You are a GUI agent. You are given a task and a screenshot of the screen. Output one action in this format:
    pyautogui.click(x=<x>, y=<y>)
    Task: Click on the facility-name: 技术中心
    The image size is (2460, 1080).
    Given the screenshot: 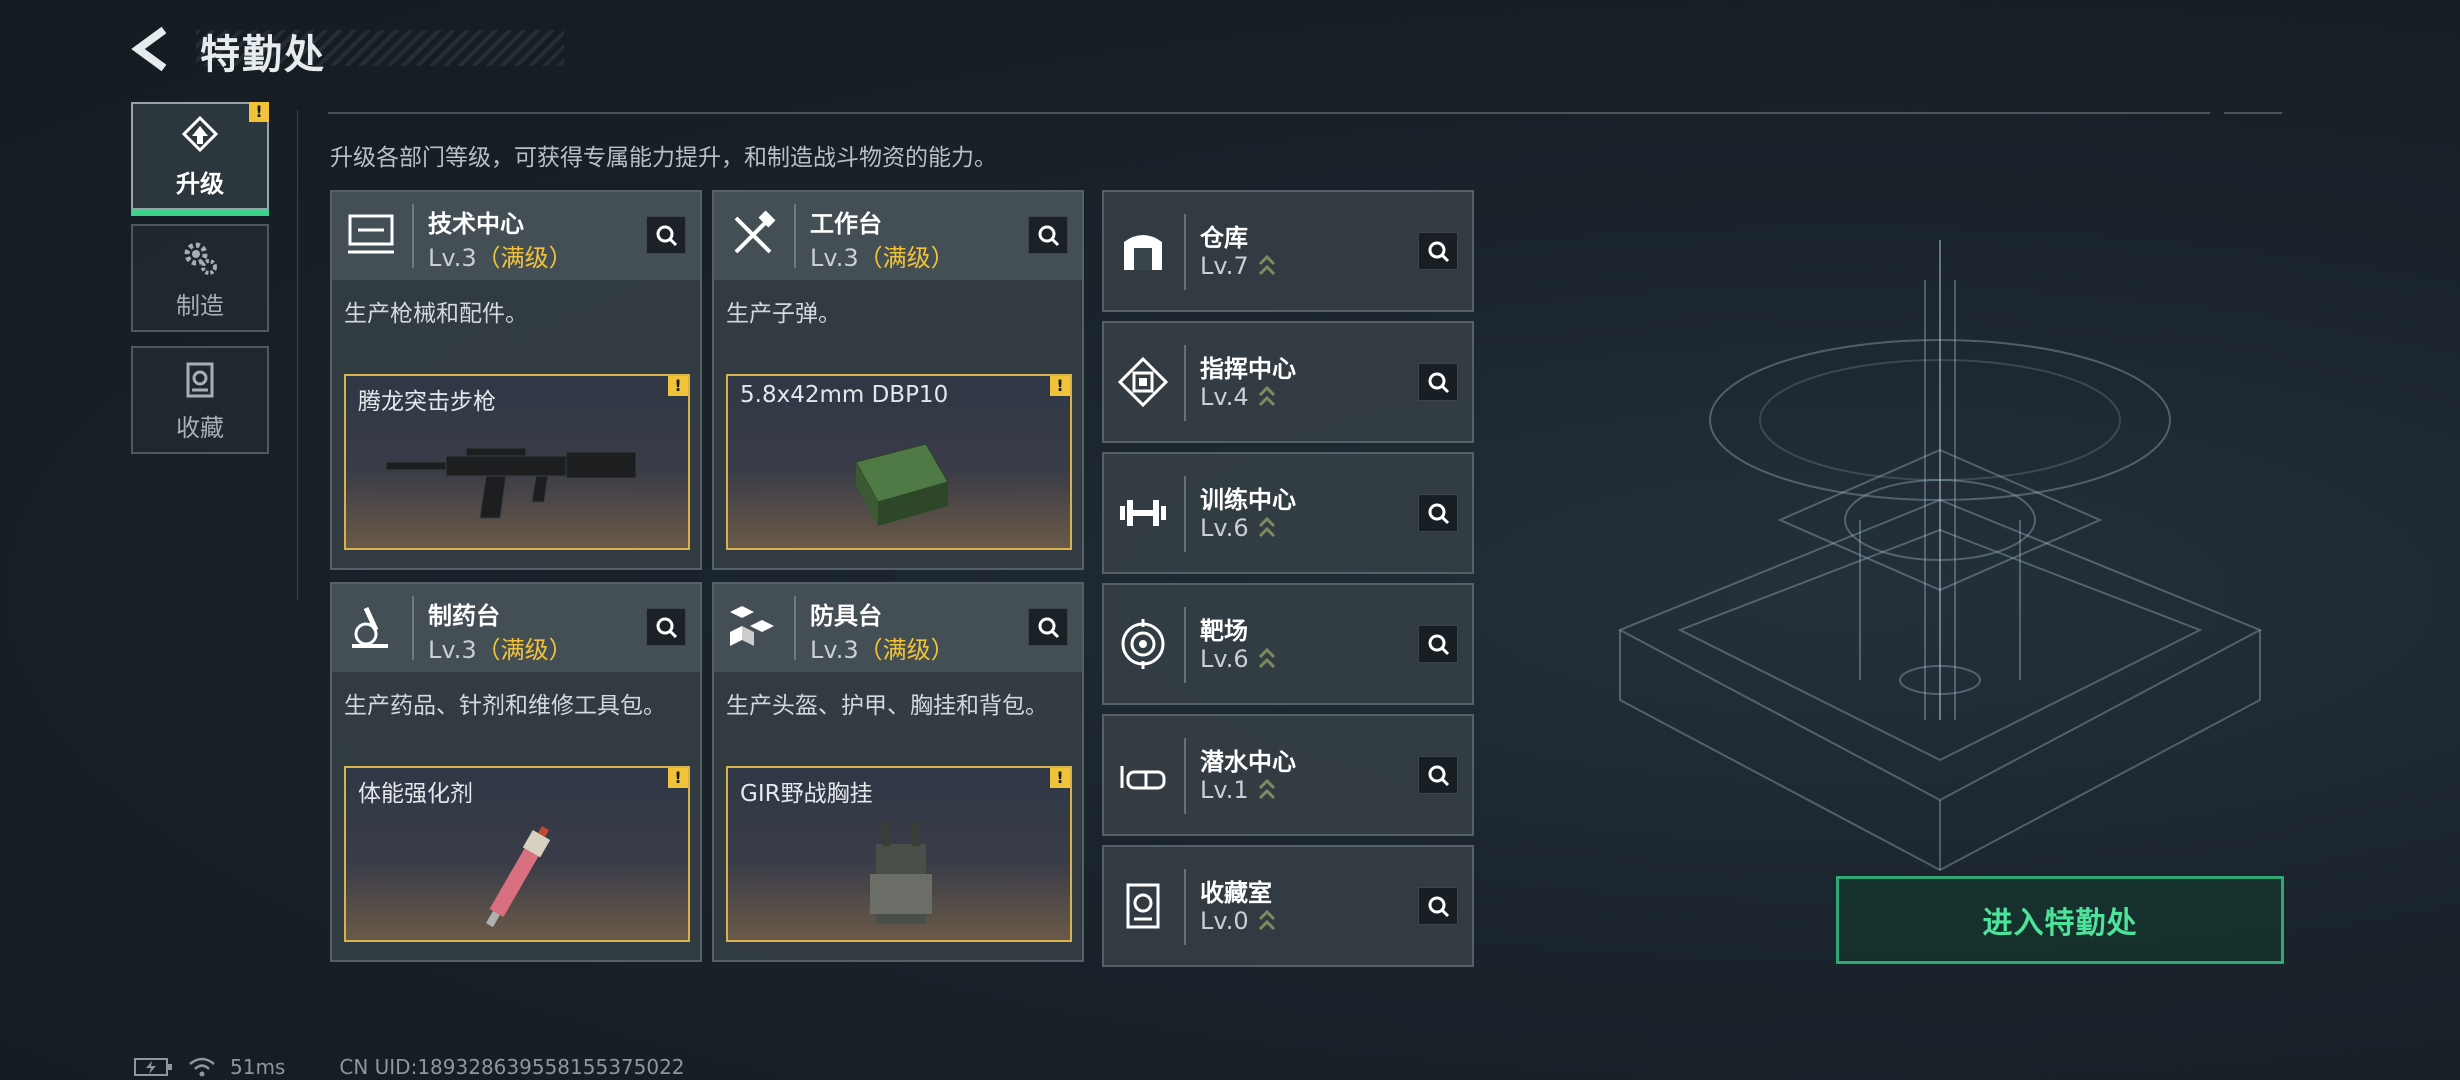 What is the action you would take?
    pyautogui.click(x=476, y=224)
    